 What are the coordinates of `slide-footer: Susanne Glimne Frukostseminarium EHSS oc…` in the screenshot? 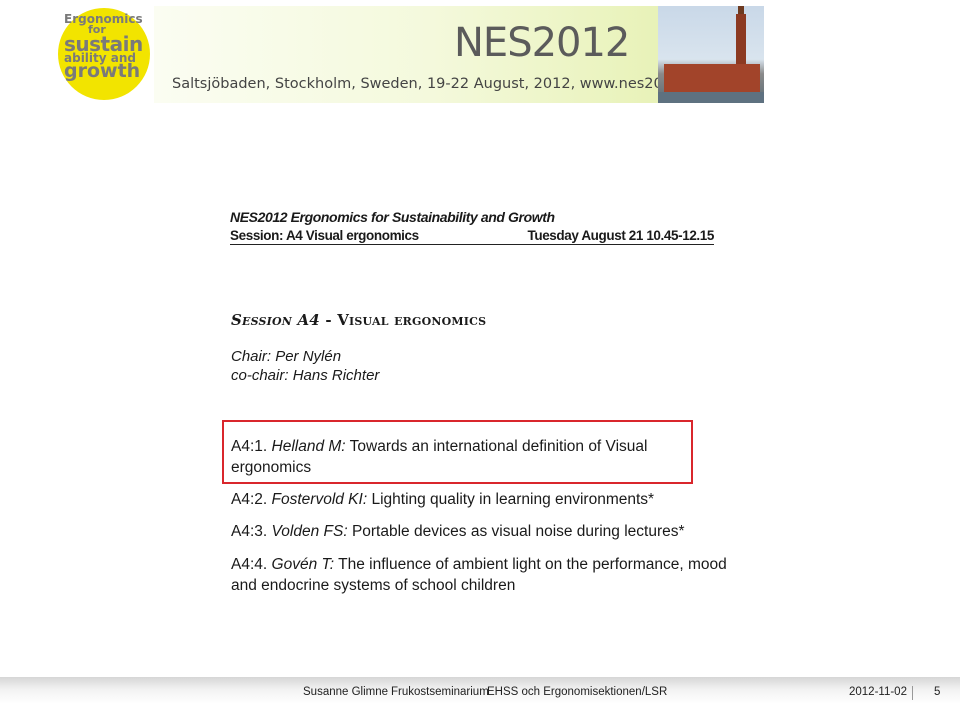 It's located at (480, 690).